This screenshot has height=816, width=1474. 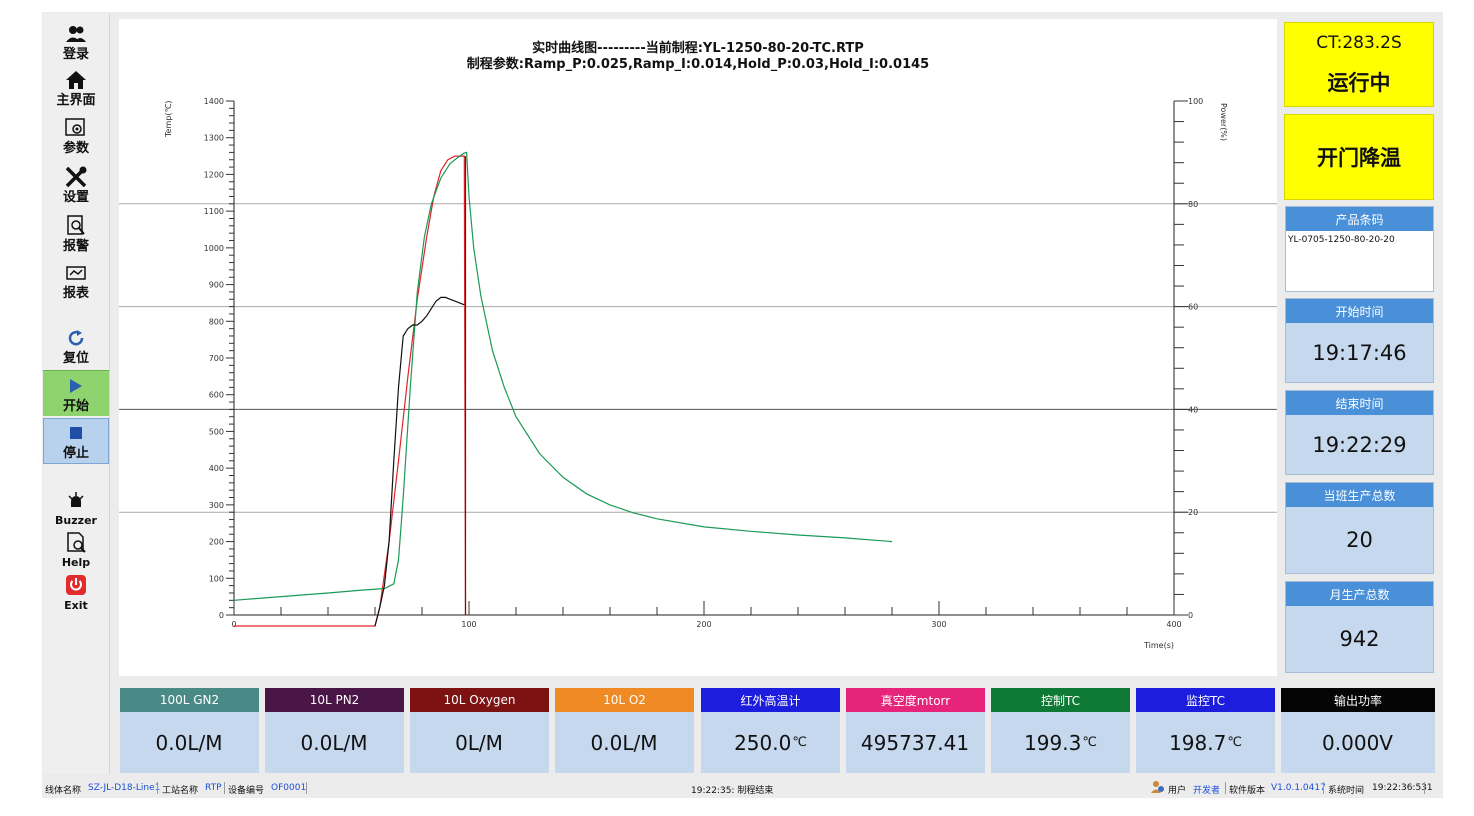 I want to click on end-time-value: 19:22:29, so click(x=1359, y=444).